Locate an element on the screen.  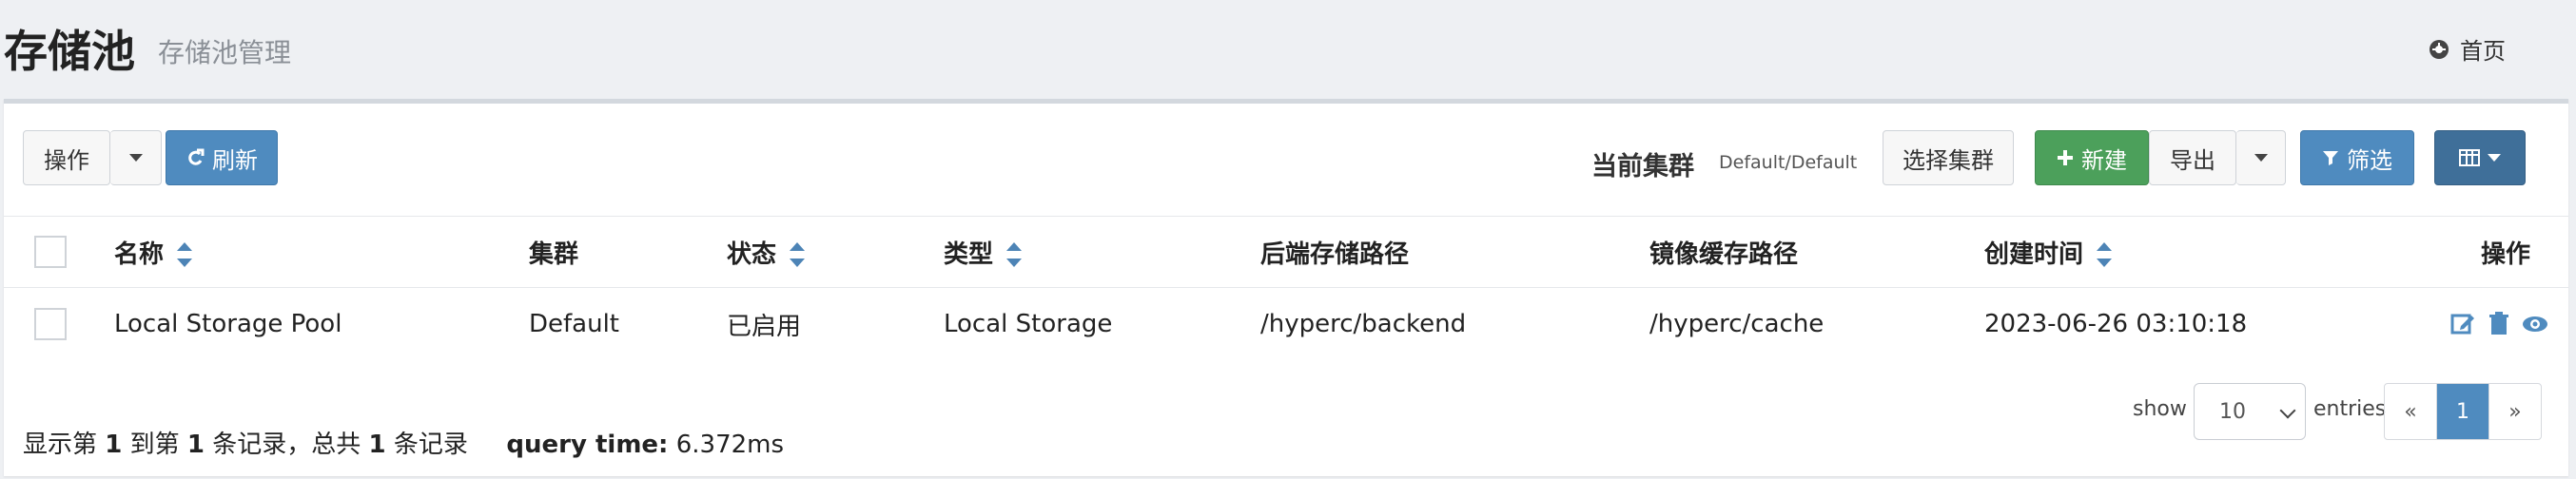
query-time-label: query time: is located at coordinates (588, 445).